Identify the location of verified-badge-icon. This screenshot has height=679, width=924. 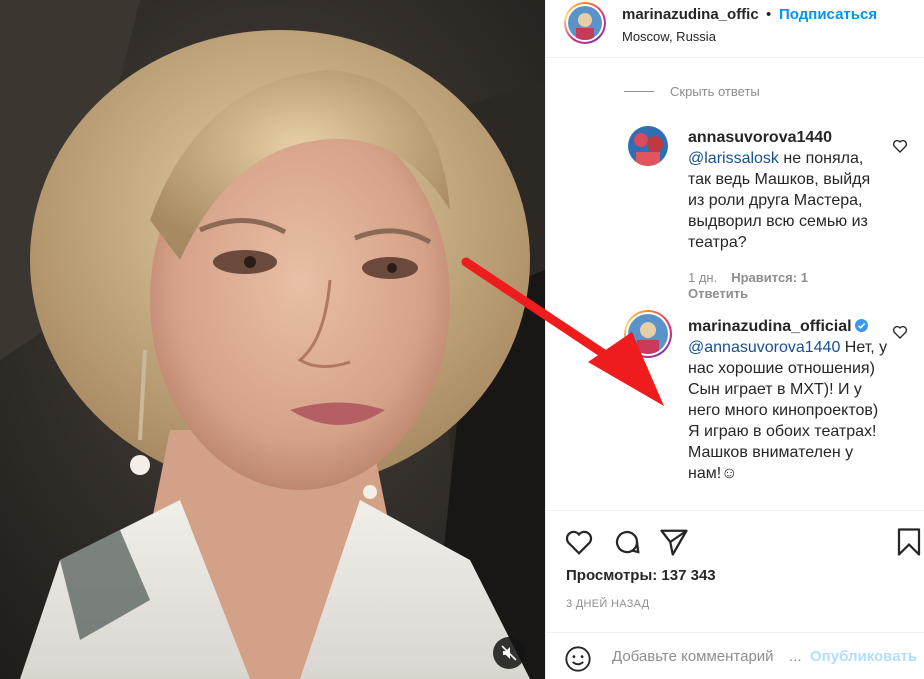
(861, 325).